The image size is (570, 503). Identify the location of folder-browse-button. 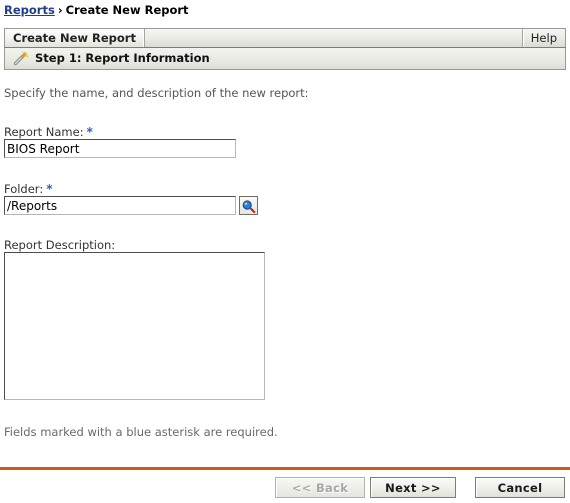
(248, 205).